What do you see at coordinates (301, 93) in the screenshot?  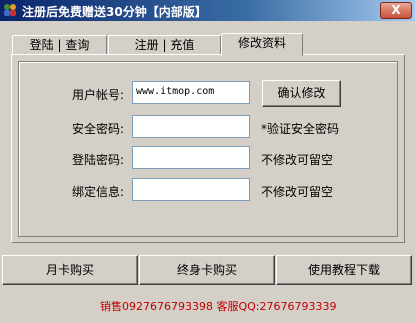 I see `confirm-modify-button: 确认修改` at bounding box center [301, 93].